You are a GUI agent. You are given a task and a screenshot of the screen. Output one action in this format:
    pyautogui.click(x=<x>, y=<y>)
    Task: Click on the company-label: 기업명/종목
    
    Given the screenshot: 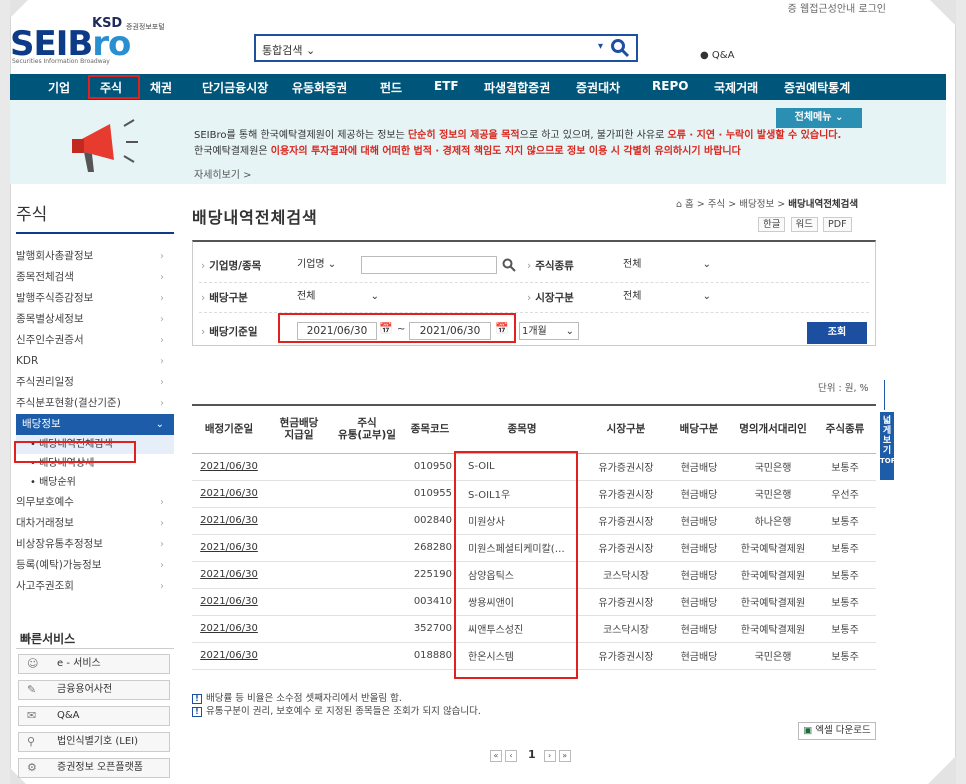 What is the action you would take?
    pyautogui.click(x=231, y=265)
    